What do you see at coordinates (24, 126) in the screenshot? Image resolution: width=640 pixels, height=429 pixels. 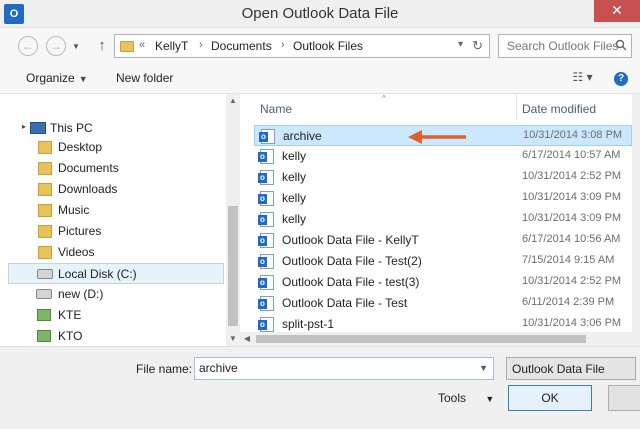 I see `expand-icon: ▸` at bounding box center [24, 126].